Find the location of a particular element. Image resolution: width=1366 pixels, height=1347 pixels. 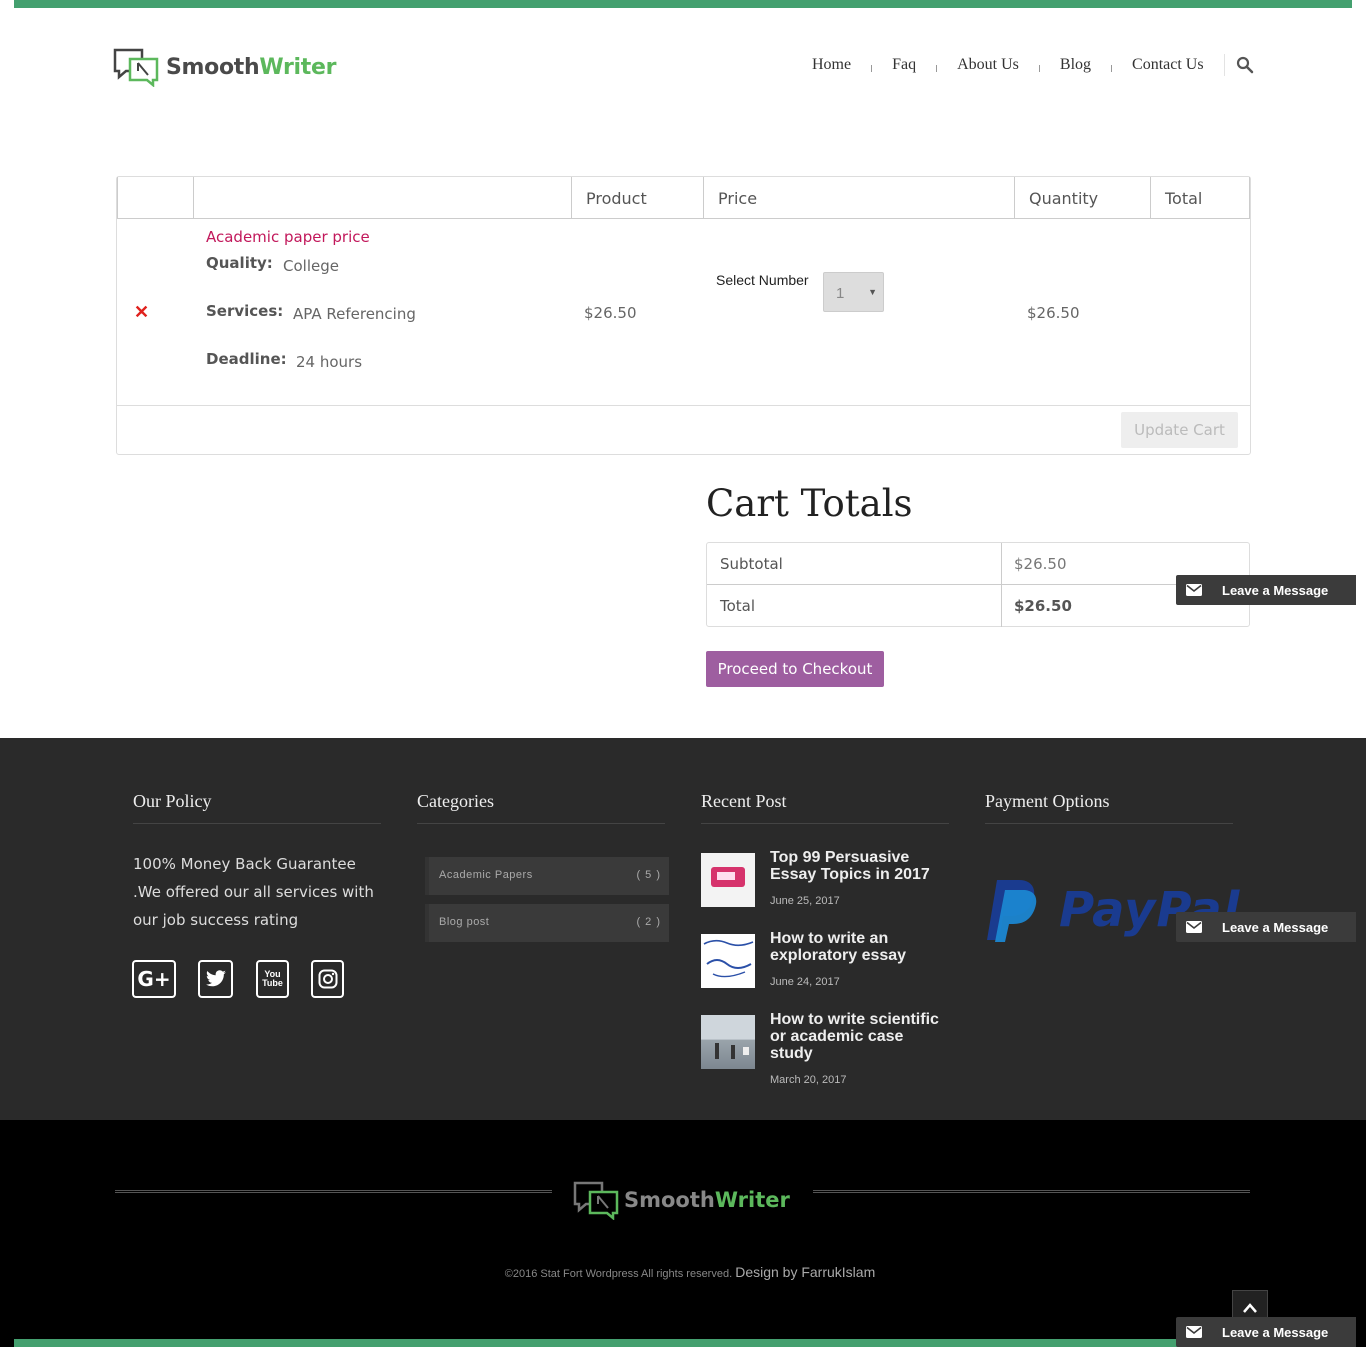

paypal-icon is located at coordinates (1012, 911).